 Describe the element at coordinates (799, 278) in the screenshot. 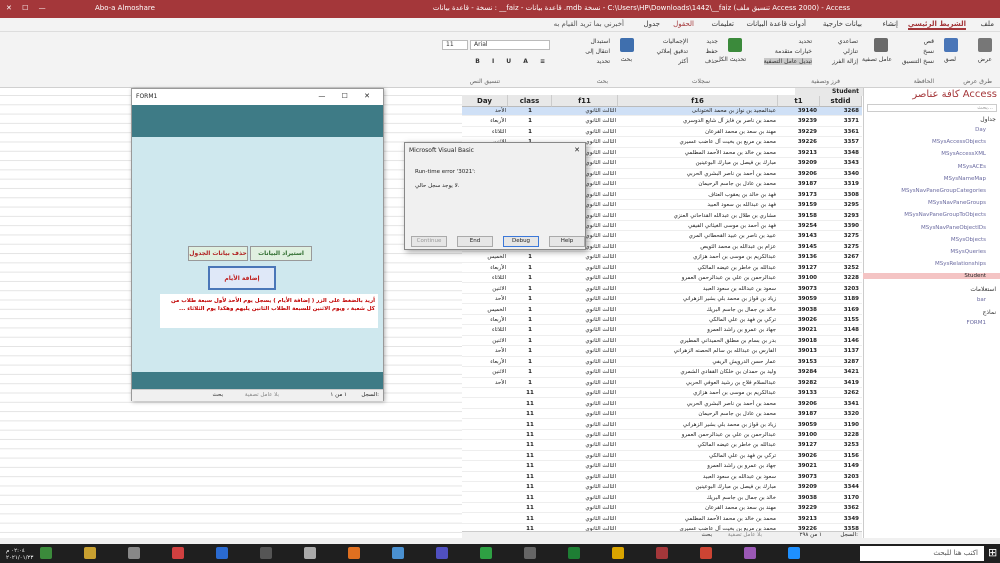

I see `cell-t1: 39100` at that location.